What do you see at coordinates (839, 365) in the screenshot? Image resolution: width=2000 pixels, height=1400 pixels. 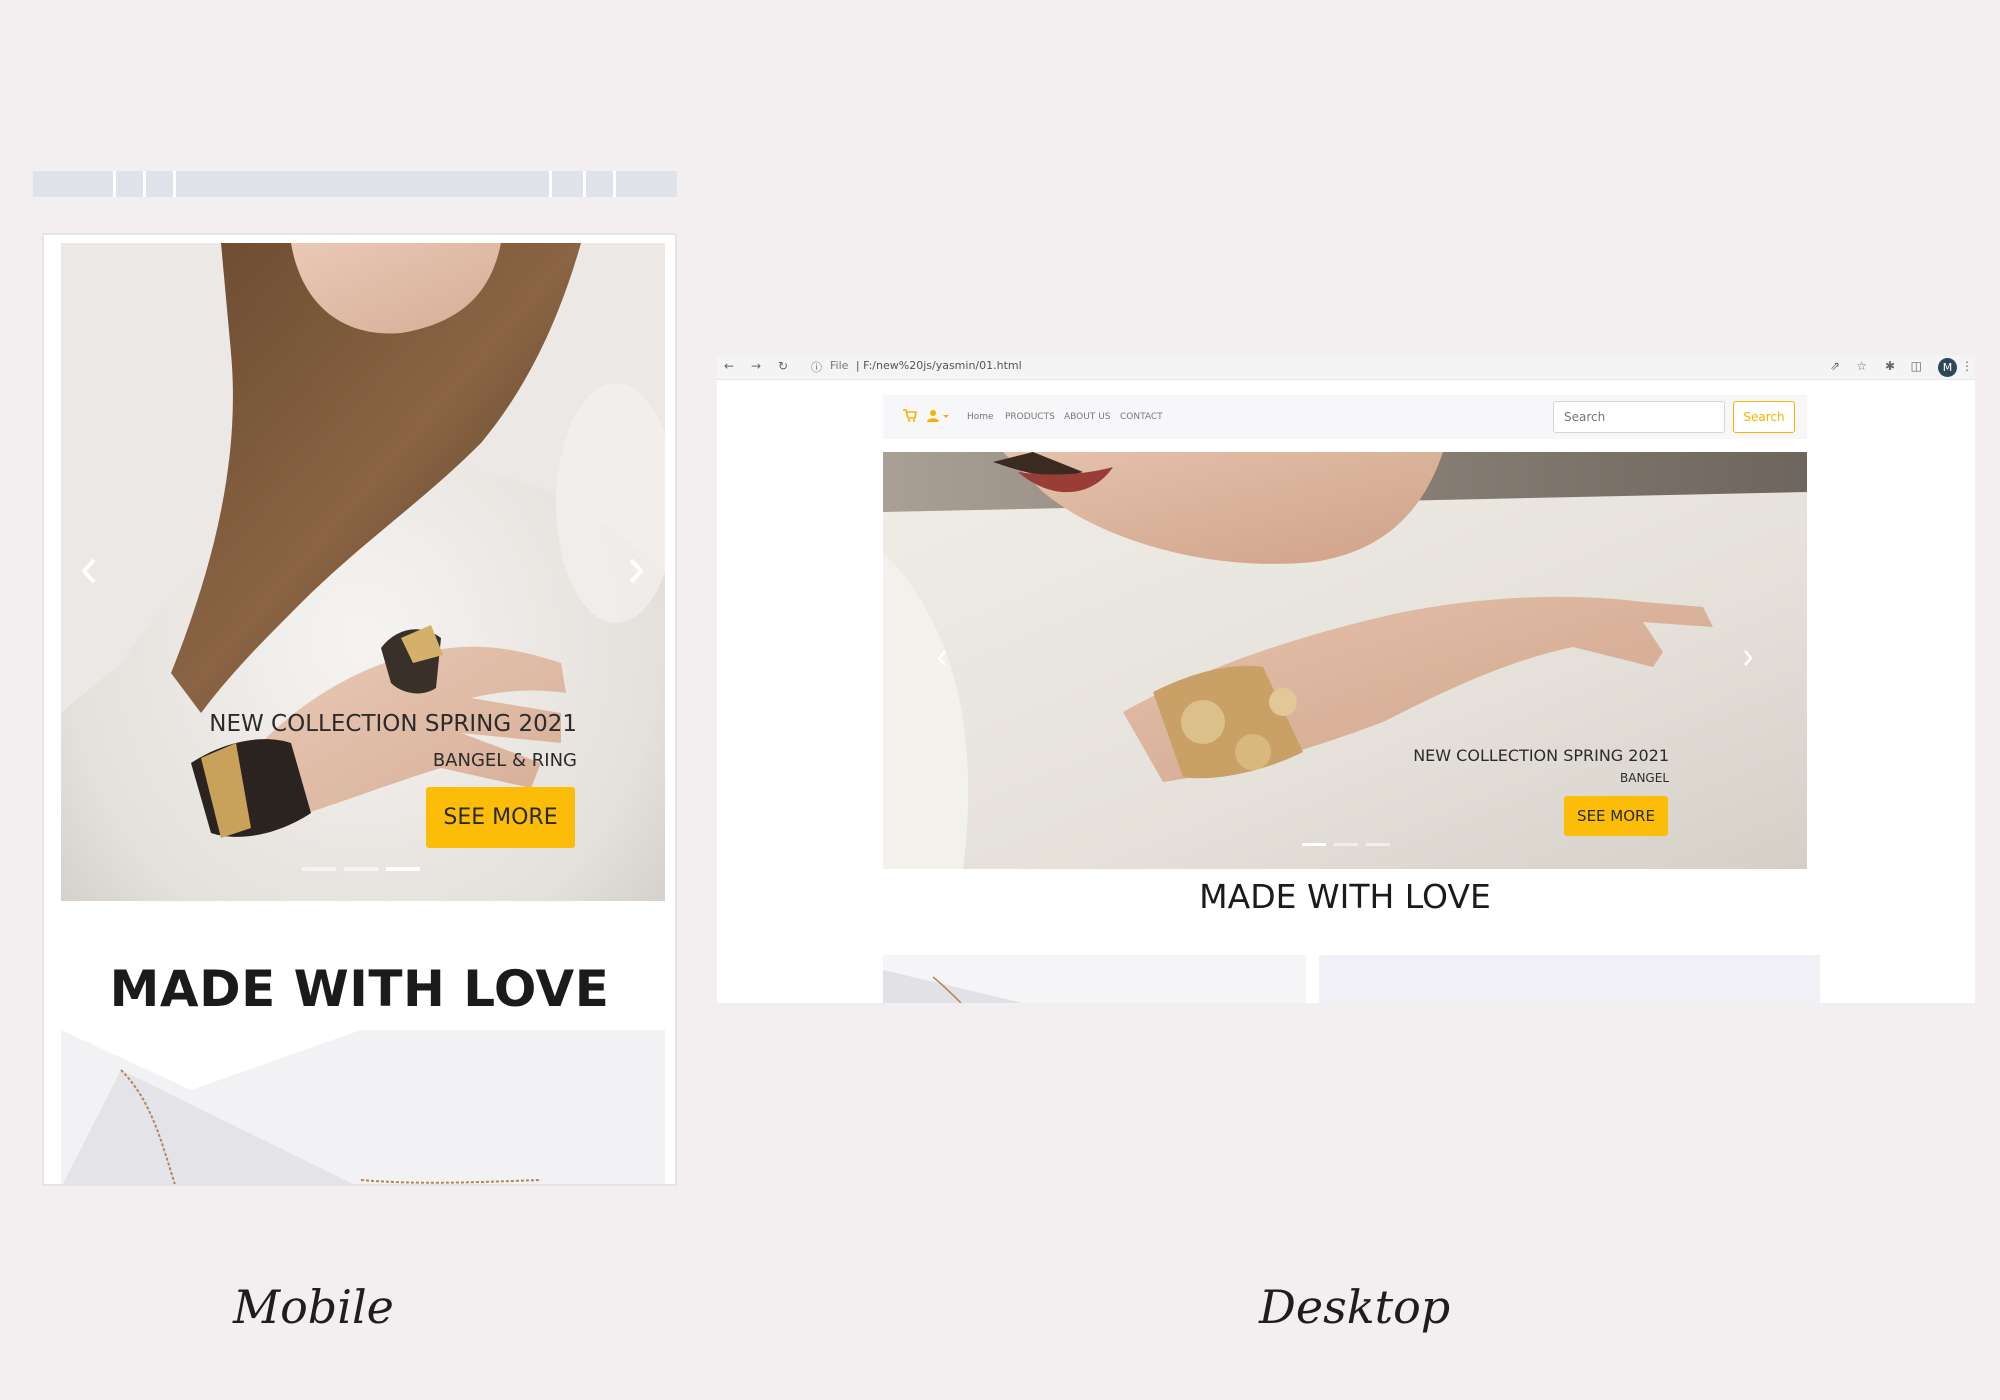 I see `url-prefix: File` at bounding box center [839, 365].